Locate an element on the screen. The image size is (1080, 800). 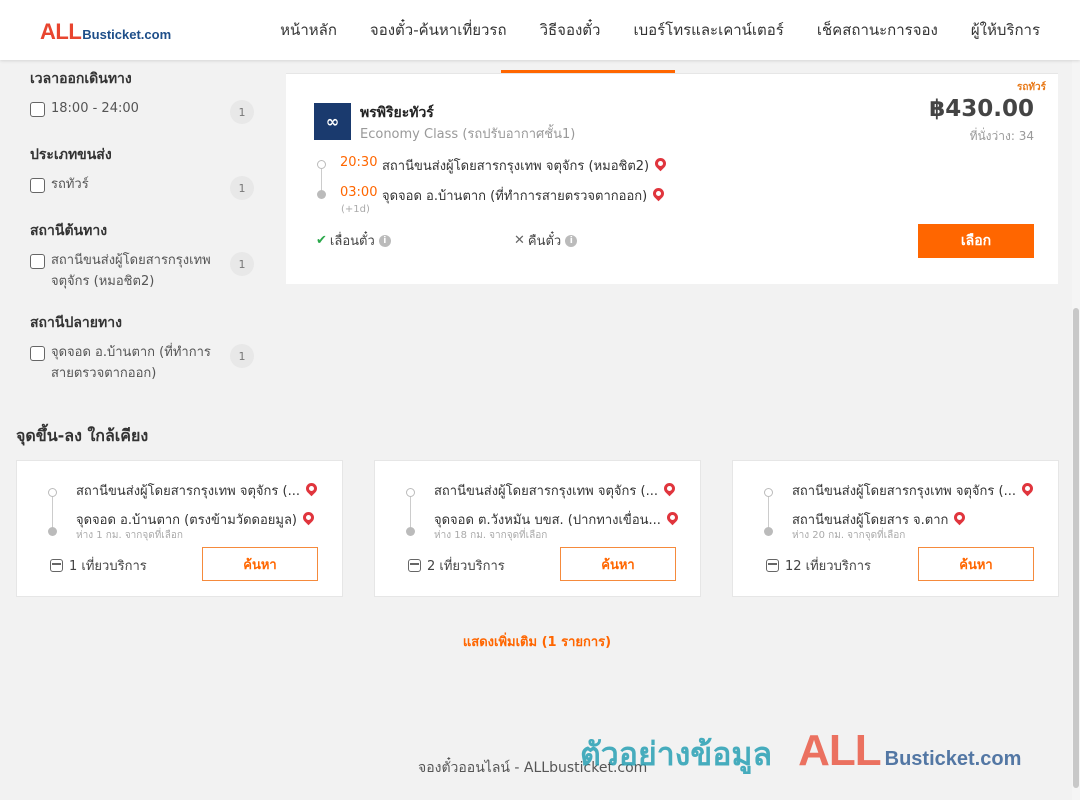
select-trip-button: เลือก is located at coordinates (976, 241).